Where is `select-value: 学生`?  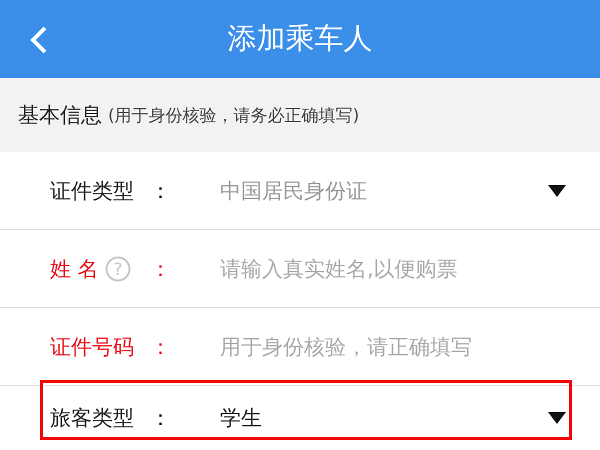 select-value: 学生 is located at coordinates (384, 418).